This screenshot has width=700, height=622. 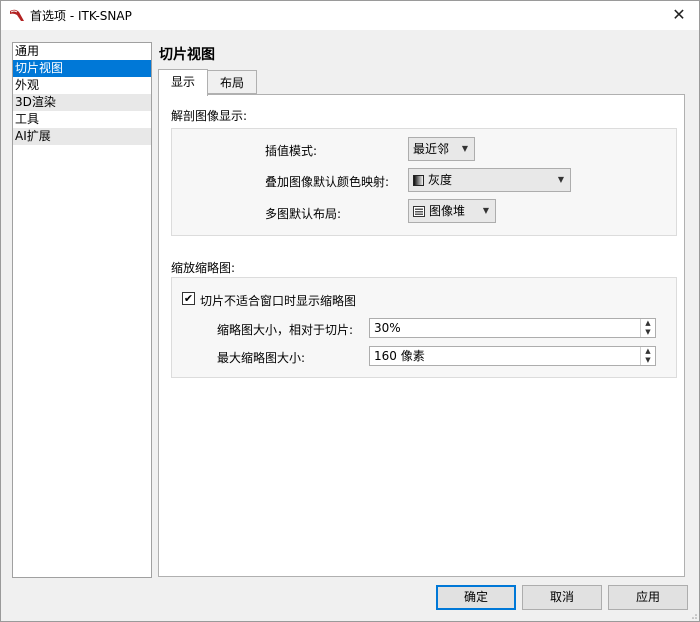 I want to click on tab-layout: 布局, so click(x=232, y=82).